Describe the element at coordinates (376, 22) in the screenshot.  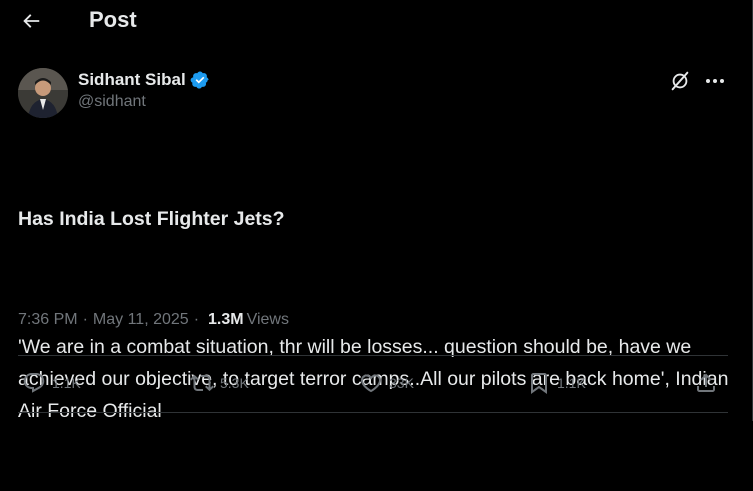
I see `post-header: Post` at that location.